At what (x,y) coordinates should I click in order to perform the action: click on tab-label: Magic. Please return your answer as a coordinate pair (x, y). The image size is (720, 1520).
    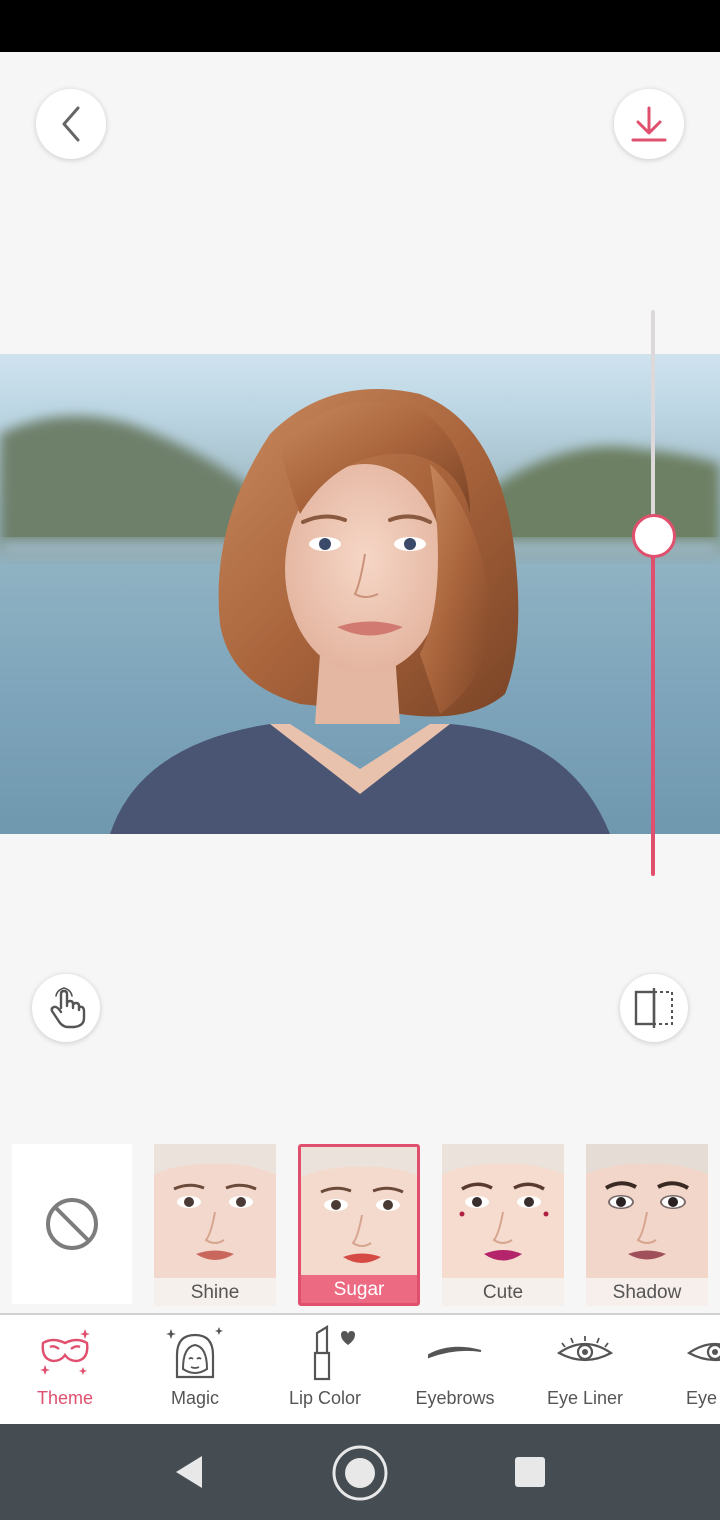
    Looking at the image, I should click on (194, 1398).